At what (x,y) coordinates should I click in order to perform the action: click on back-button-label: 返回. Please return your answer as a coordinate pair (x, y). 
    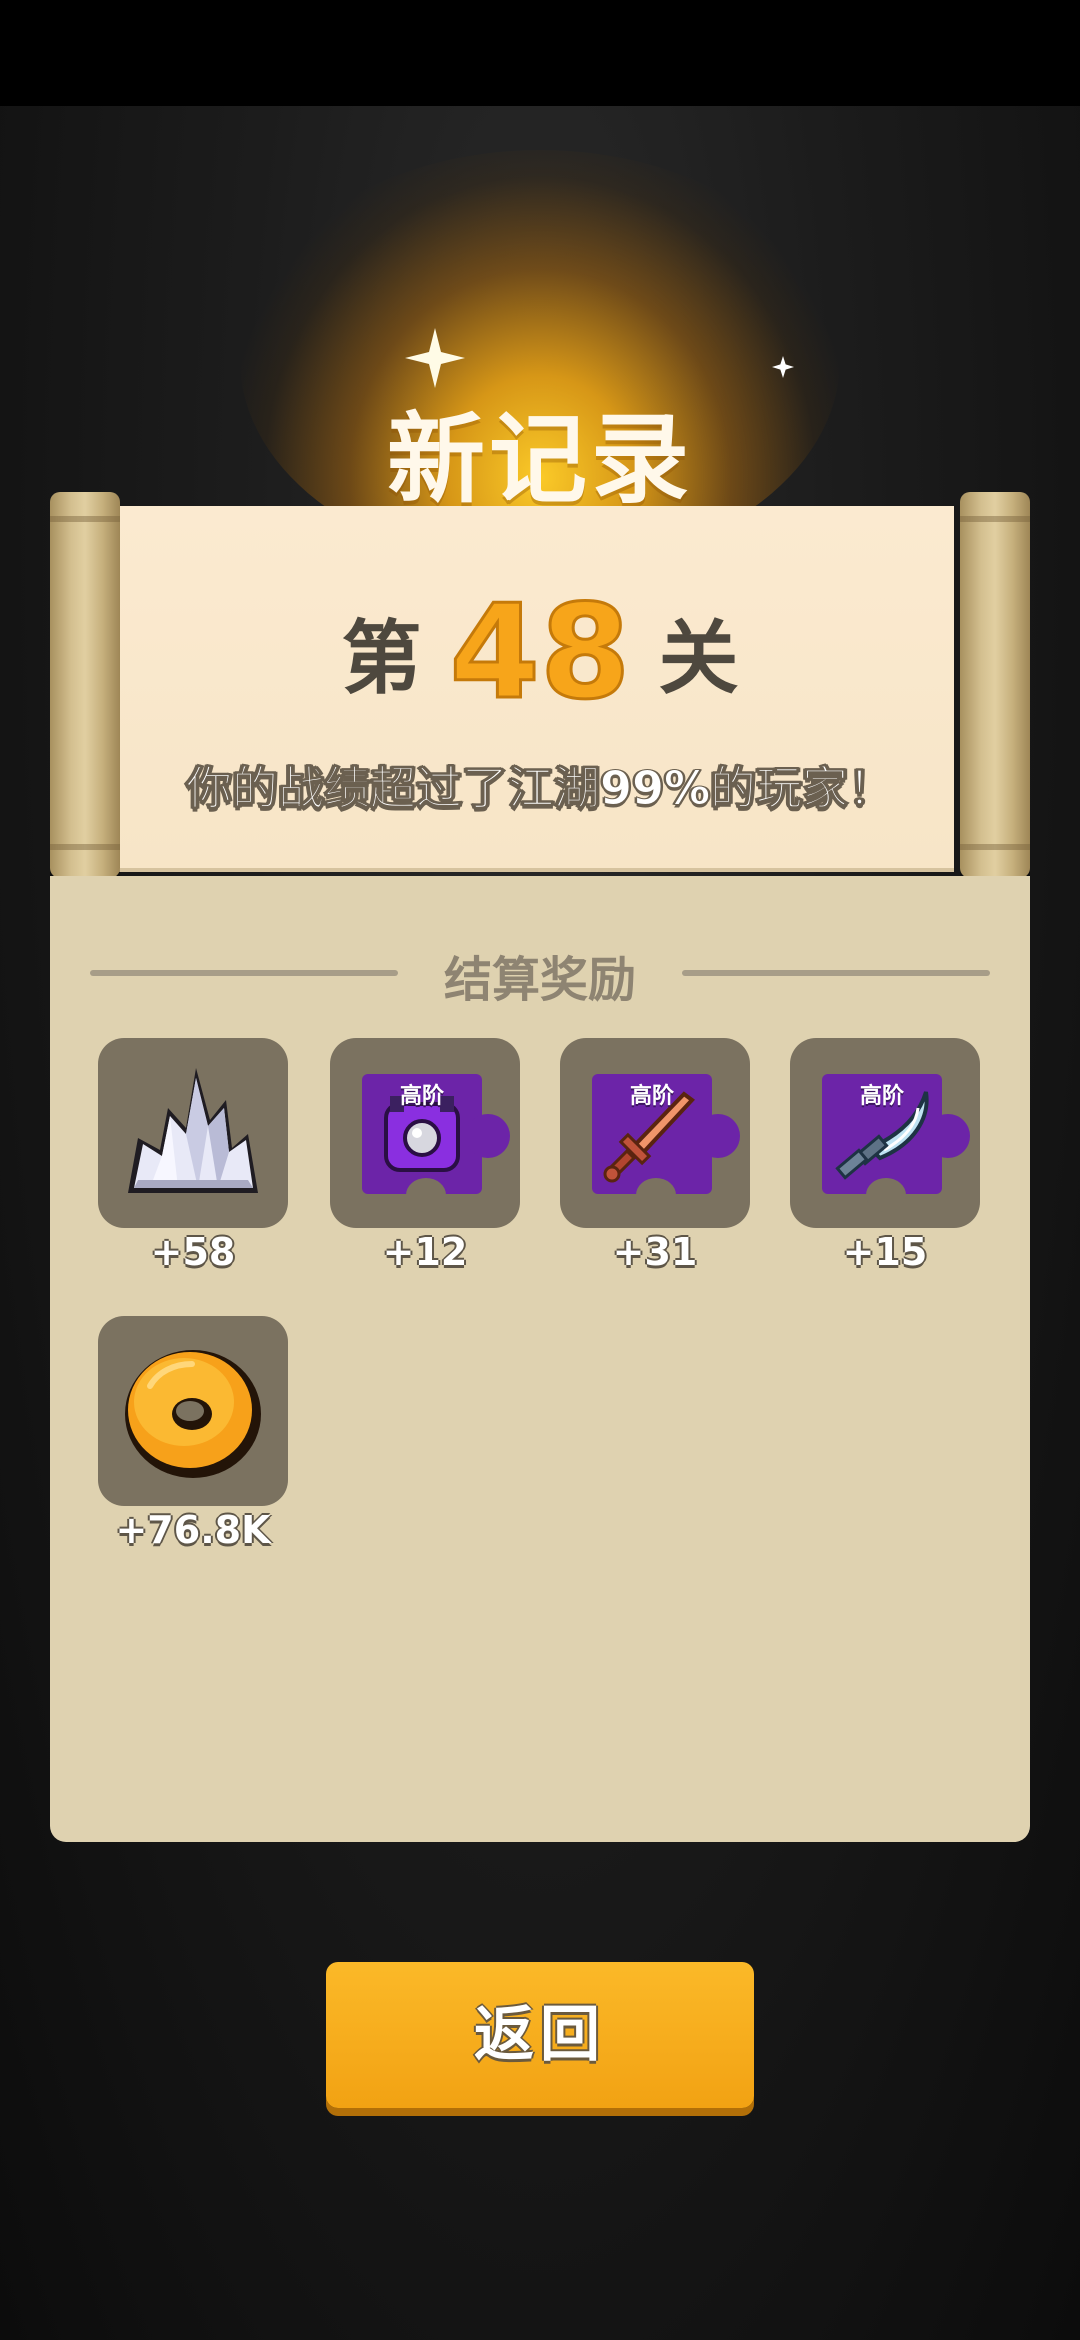
    Looking at the image, I should click on (540, 2035).